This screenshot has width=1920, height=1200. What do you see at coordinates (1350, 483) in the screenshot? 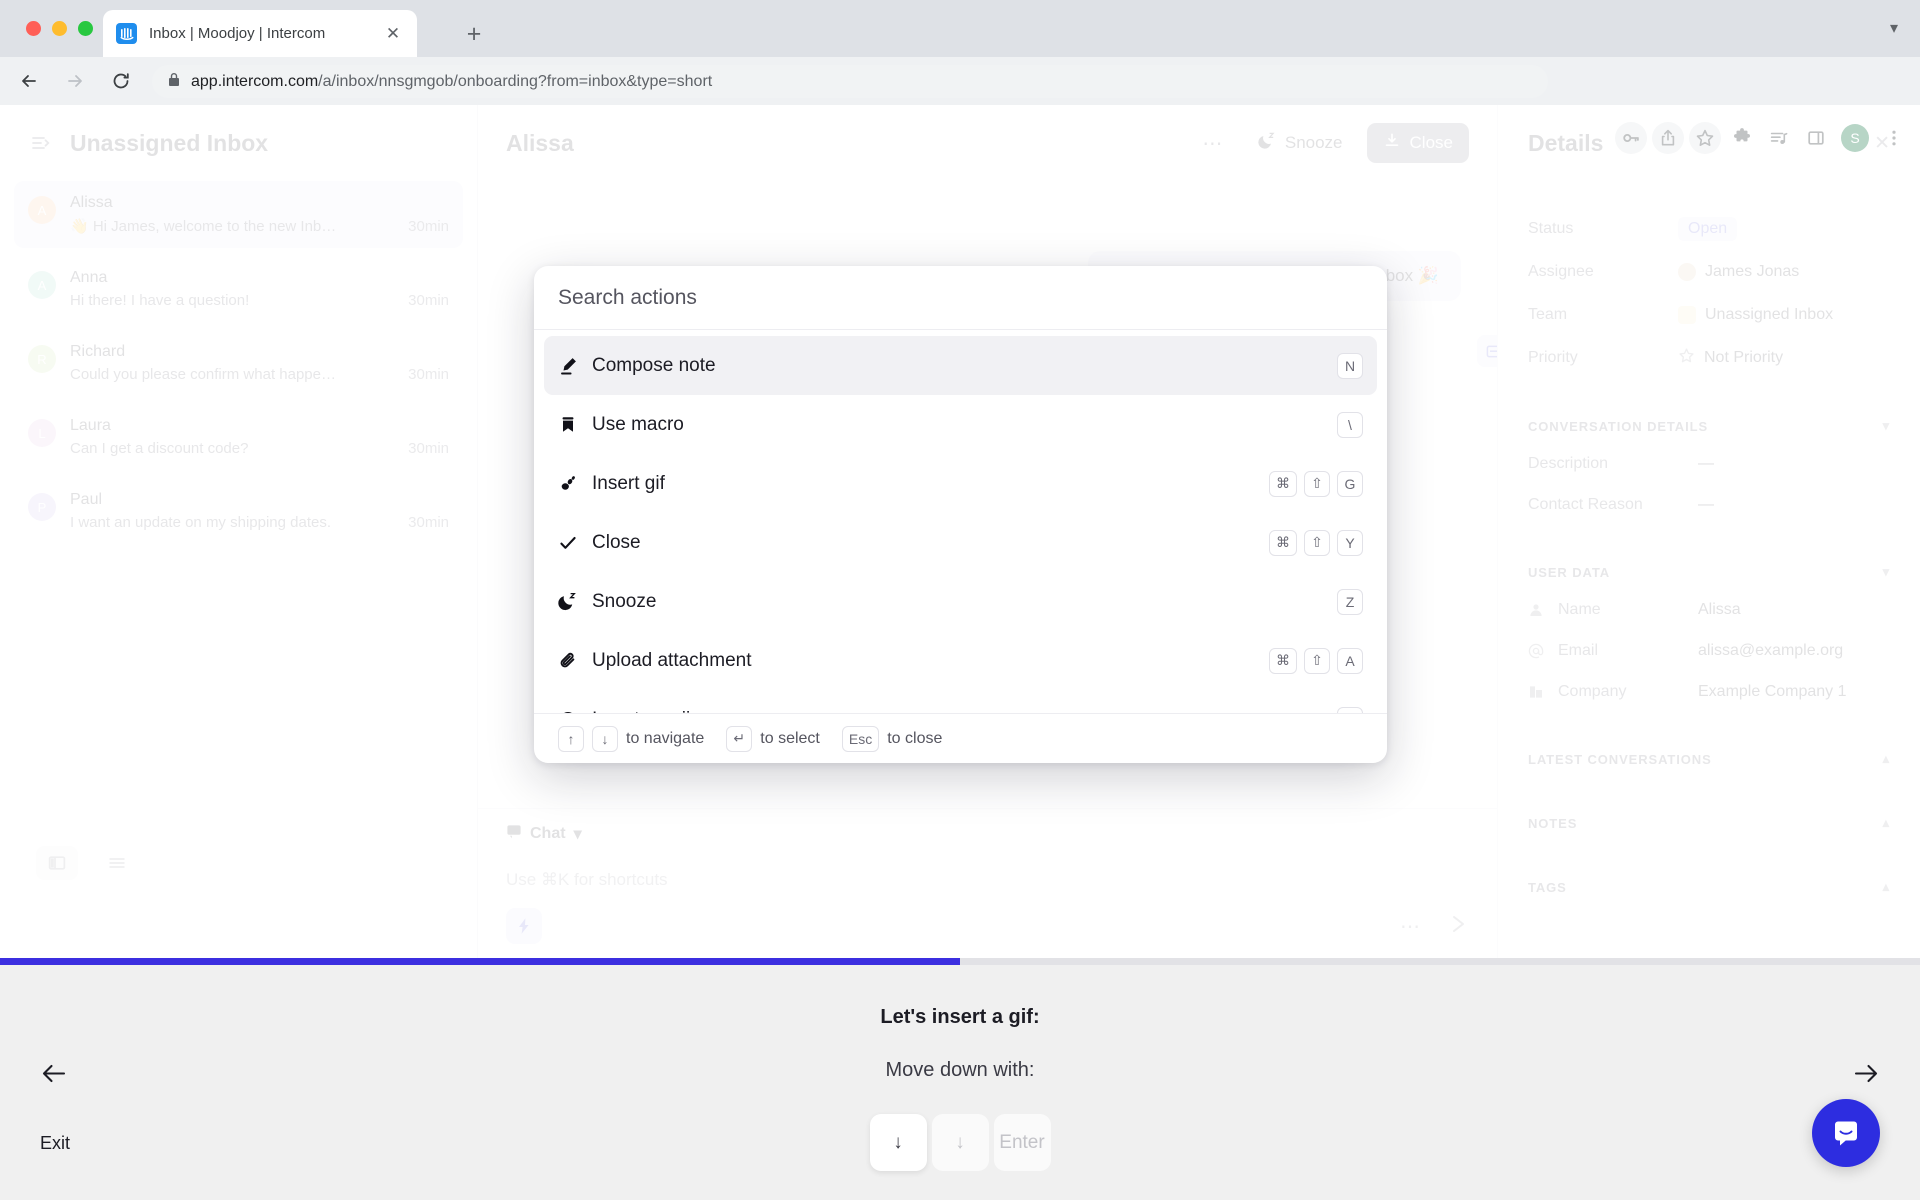
I see `key-badge: G` at bounding box center [1350, 483].